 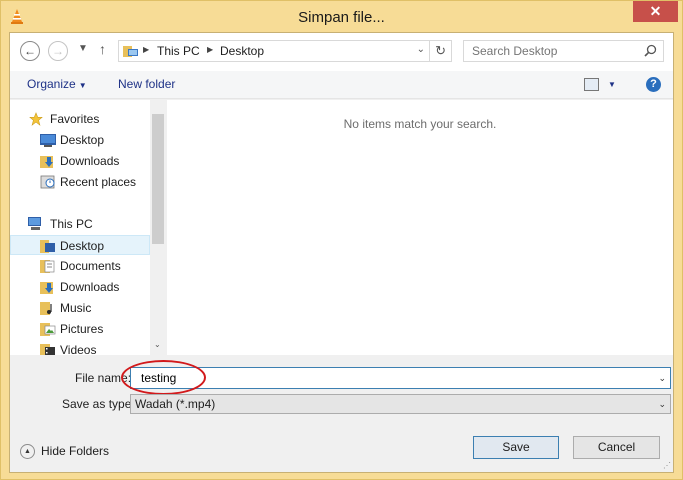 I want to click on sidebar-item-recent-places: Recent places, so click(x=80, y=182).